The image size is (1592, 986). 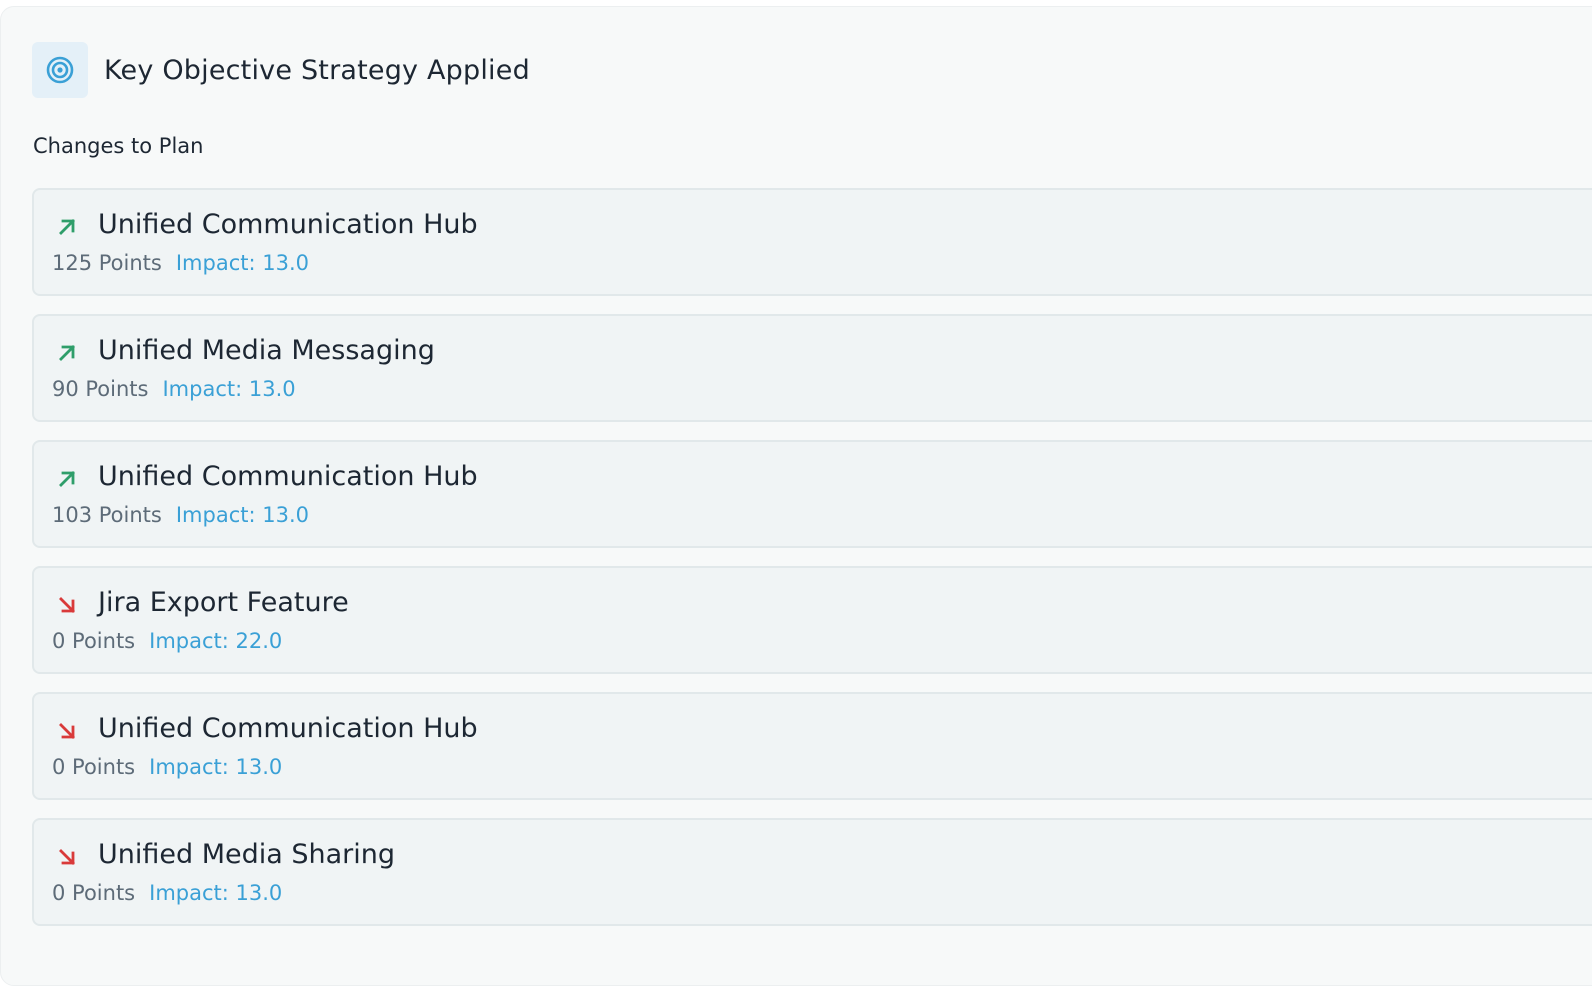 What do you see at coordinates (266, 350) in the screenshot?
I see `change-title: Unified Media Messaging` at bounding box center [266, 350].